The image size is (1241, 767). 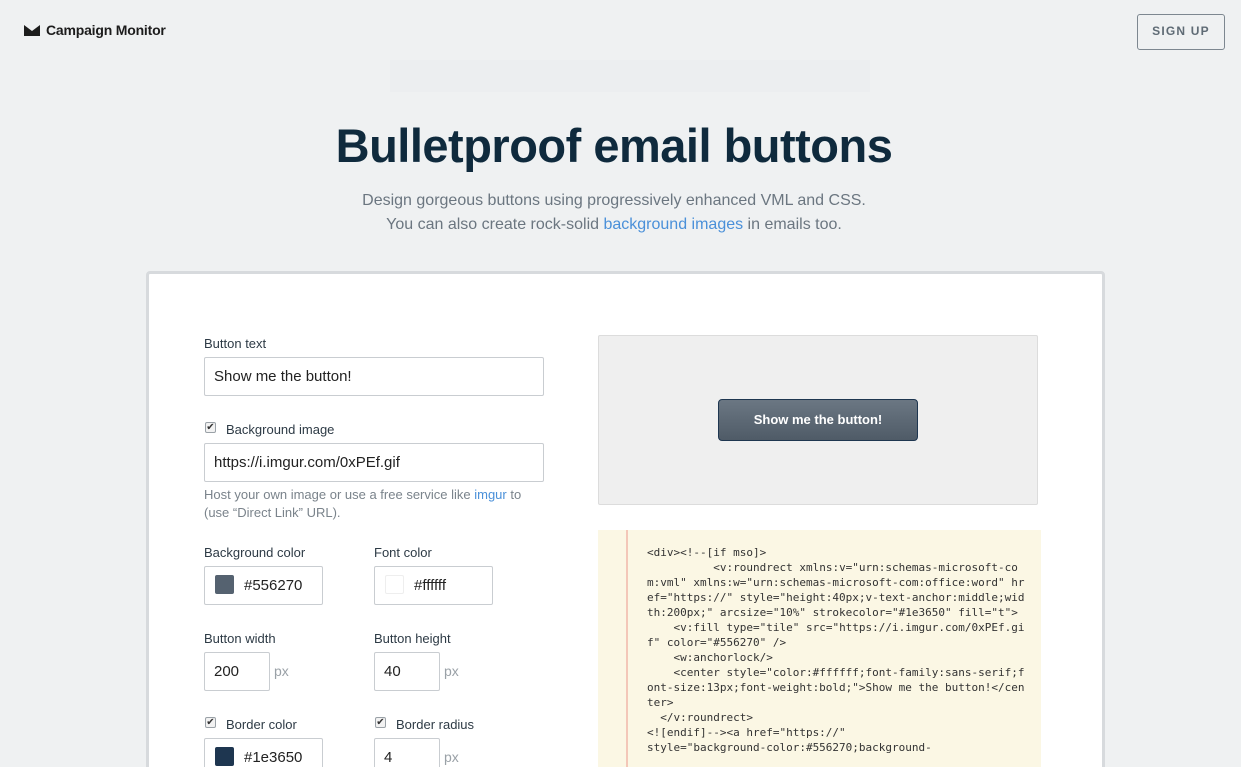 I want to click on button-width-label: Button width, so click(x=240, y=638).